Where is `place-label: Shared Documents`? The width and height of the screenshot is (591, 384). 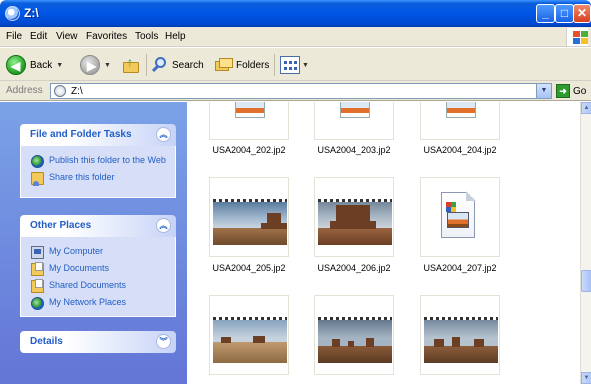
place-label: Shared Documents is located at coordinates (88, 285).